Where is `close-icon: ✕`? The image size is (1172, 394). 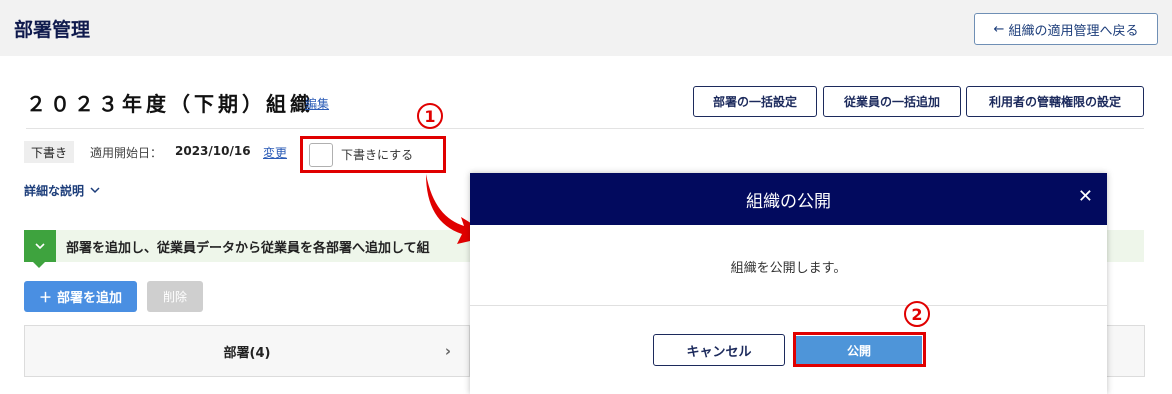
close-icon: ✕ is located at coordinates (1085, 196).